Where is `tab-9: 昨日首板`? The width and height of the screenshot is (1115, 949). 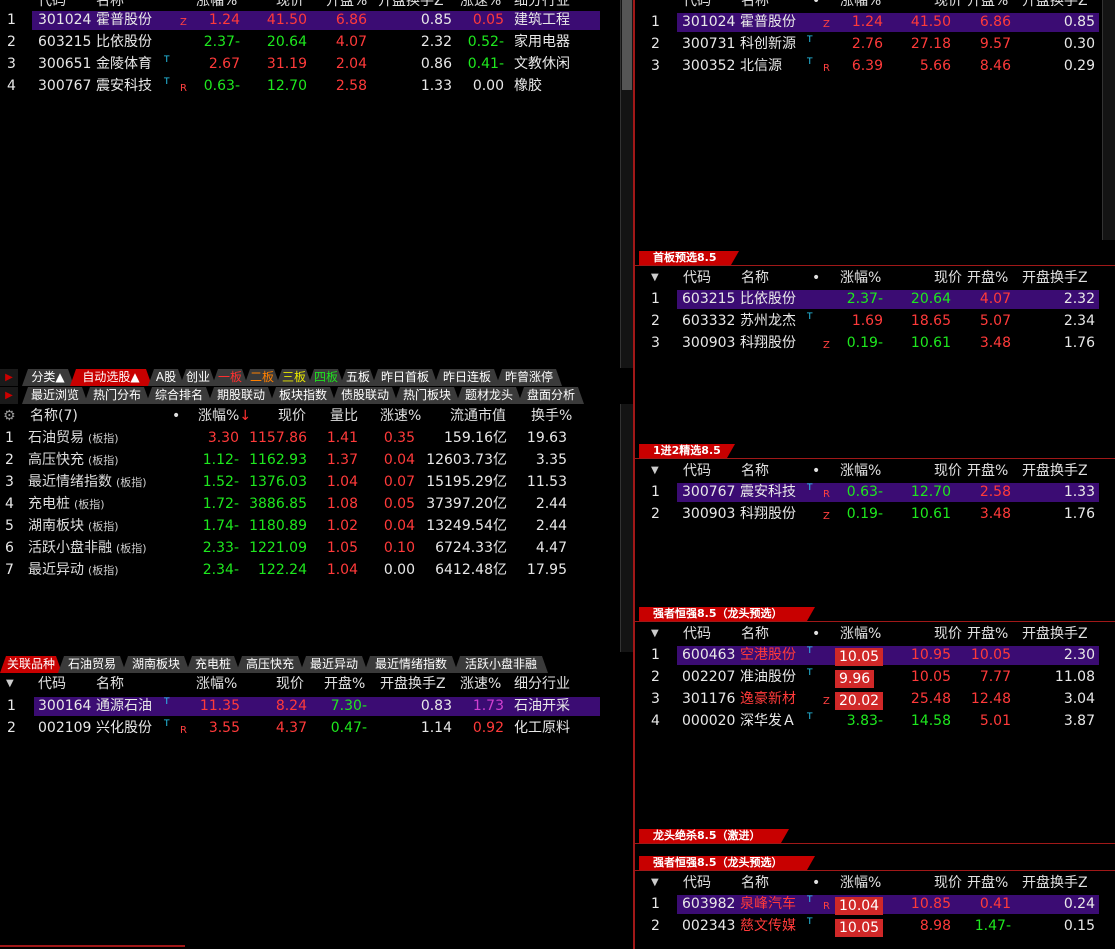
tab-9: 昨日首板 is located at coordinates (405, 377).